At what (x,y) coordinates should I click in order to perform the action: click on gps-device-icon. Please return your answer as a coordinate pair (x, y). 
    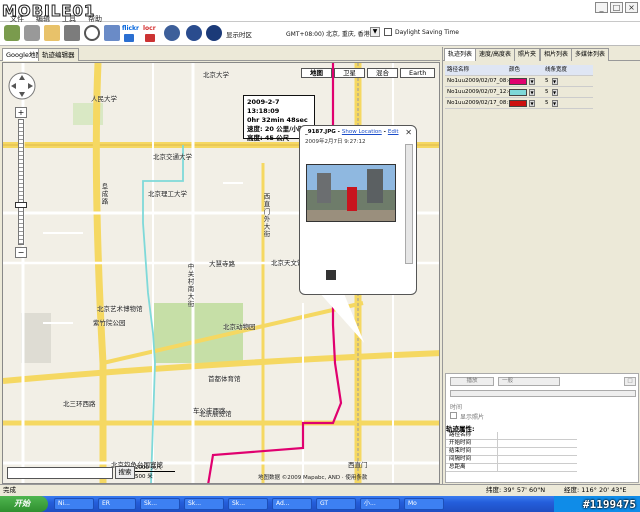
    Looking at the image, I should click on (32, 33).